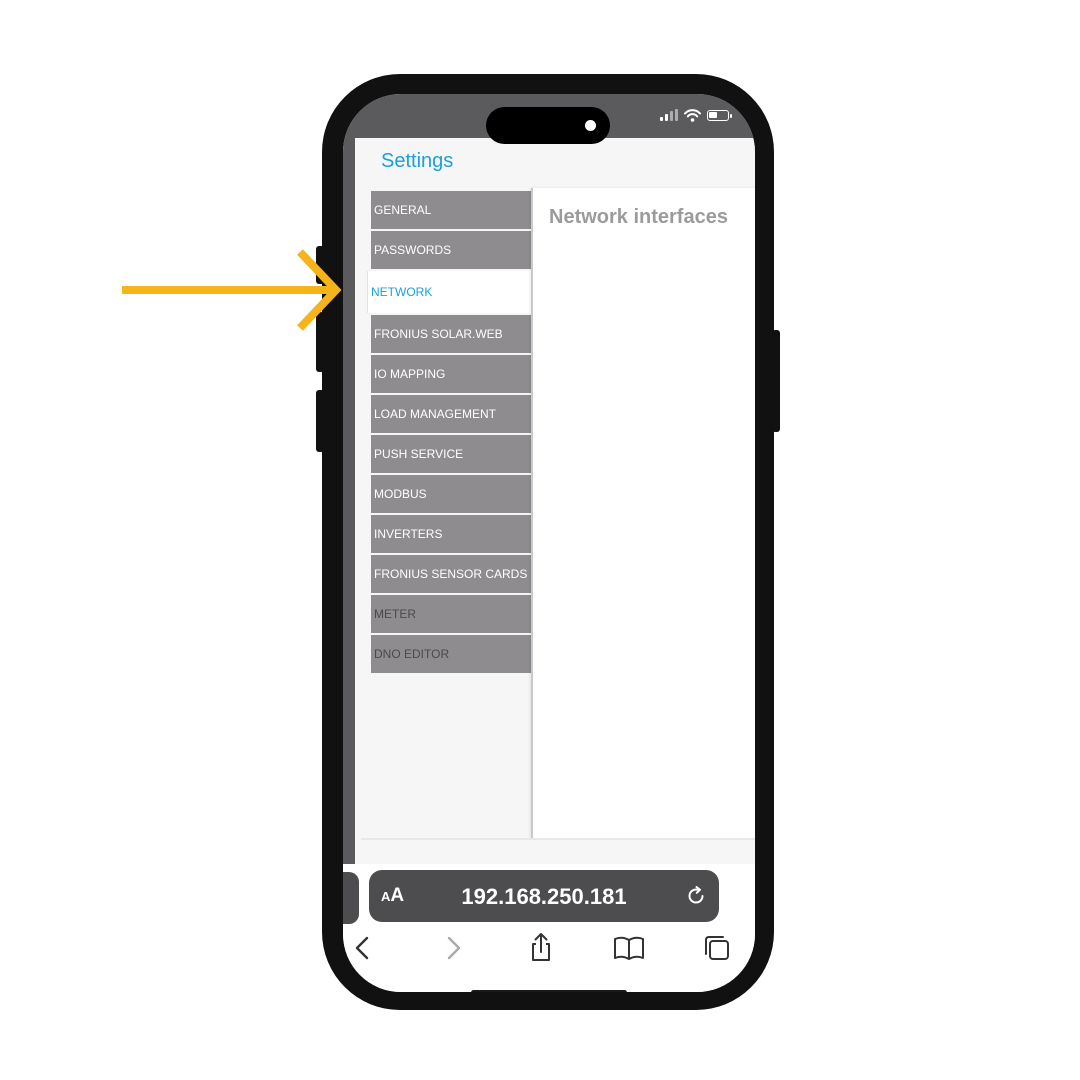 This screenshot has width=1080, height=1080. I want to click on browser-toolbar, so click(549, 950).